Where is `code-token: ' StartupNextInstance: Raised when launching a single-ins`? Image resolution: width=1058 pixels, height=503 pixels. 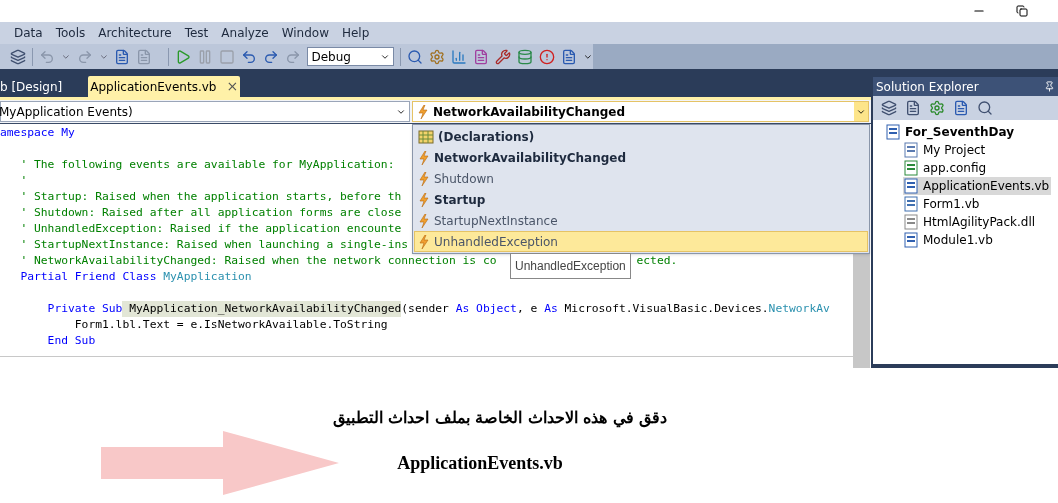
code-token: ' StartupNextInstance: Raised when launching a single-ins is located at coordinates (214, 245).